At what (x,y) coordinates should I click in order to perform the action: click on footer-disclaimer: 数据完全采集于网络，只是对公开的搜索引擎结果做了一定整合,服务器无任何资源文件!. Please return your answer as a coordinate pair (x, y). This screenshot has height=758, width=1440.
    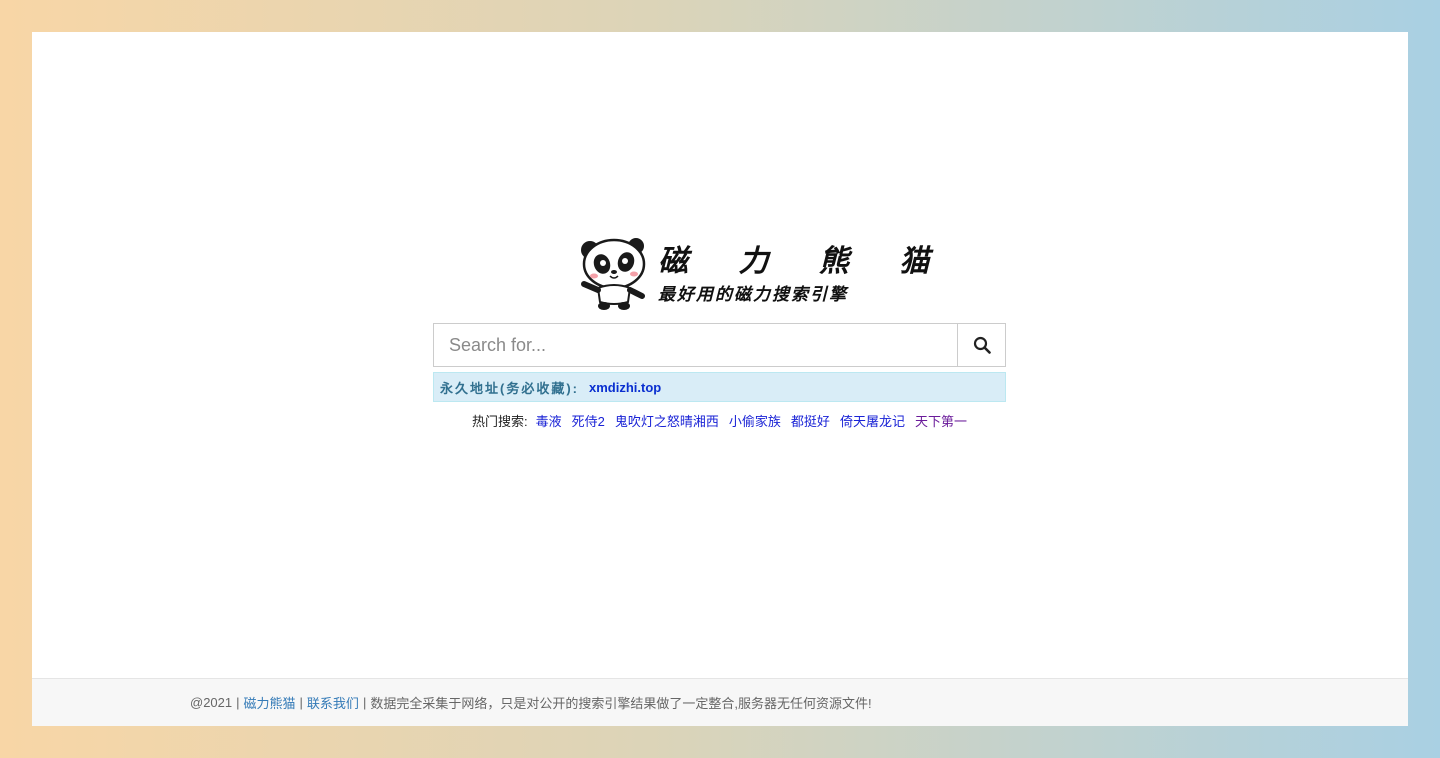
    Looking at the image, I should click on (621, 703).